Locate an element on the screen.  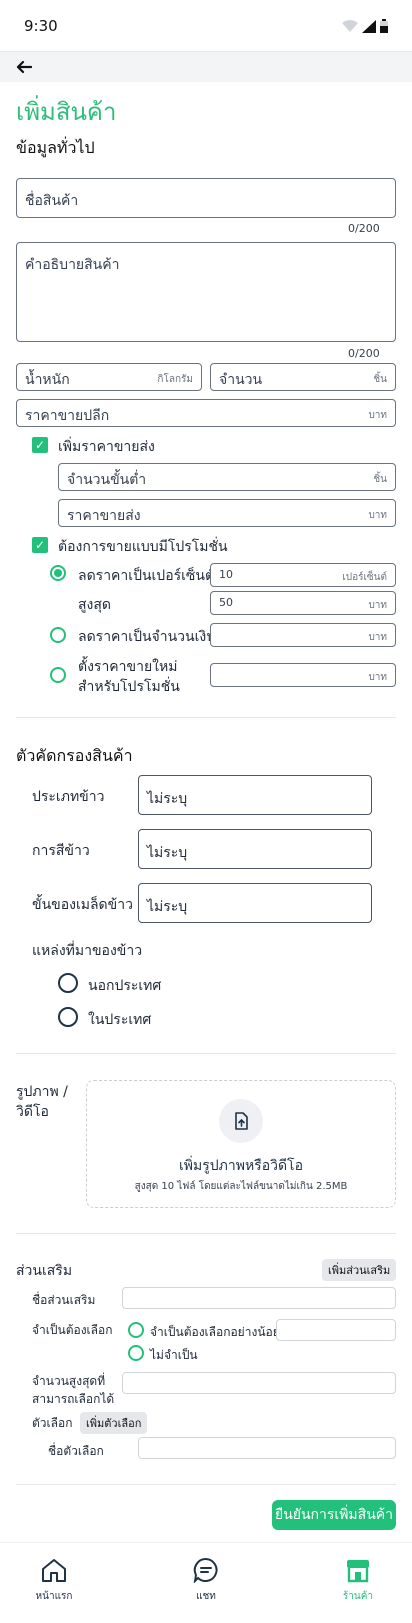
page-title: เพิ่มสินค้า is located at coordinates (66, 112).